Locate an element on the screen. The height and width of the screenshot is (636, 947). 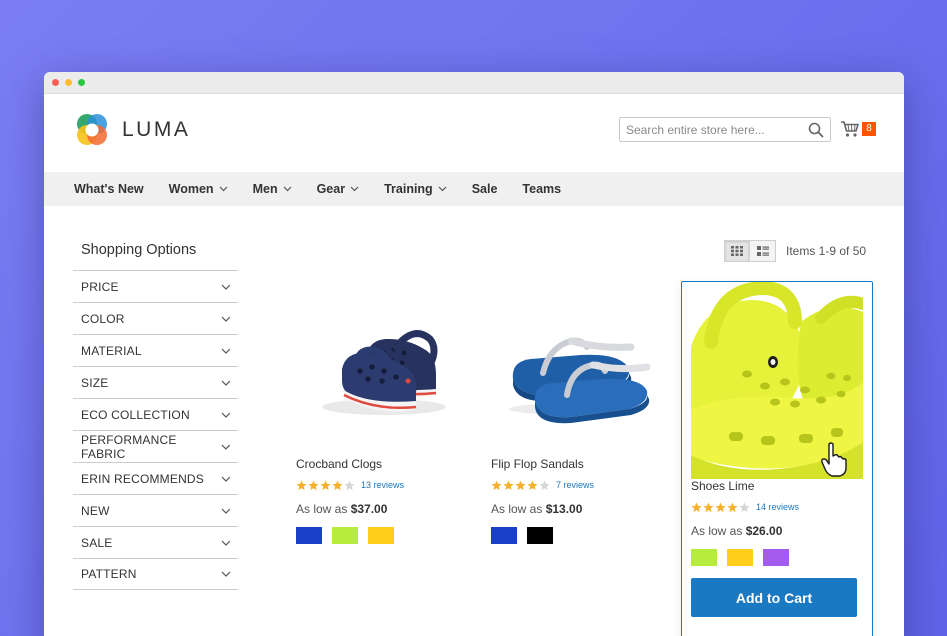
filter-label: ECO COLLECTION is located at coordinates (135, 414).